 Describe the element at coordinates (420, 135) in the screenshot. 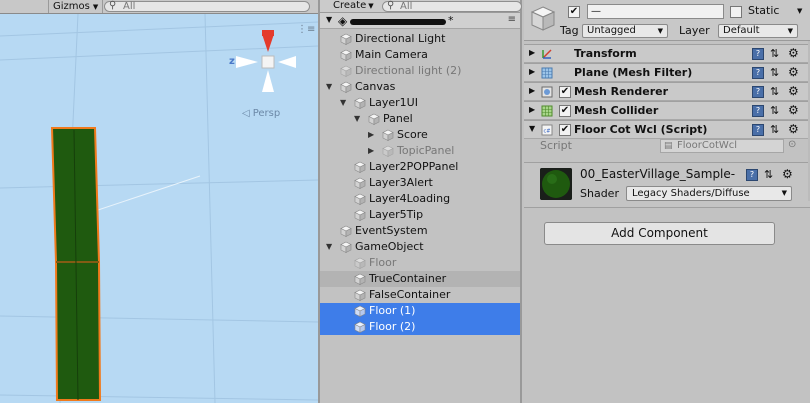

I see `hierarchy-item: ▶ Score` at that location.